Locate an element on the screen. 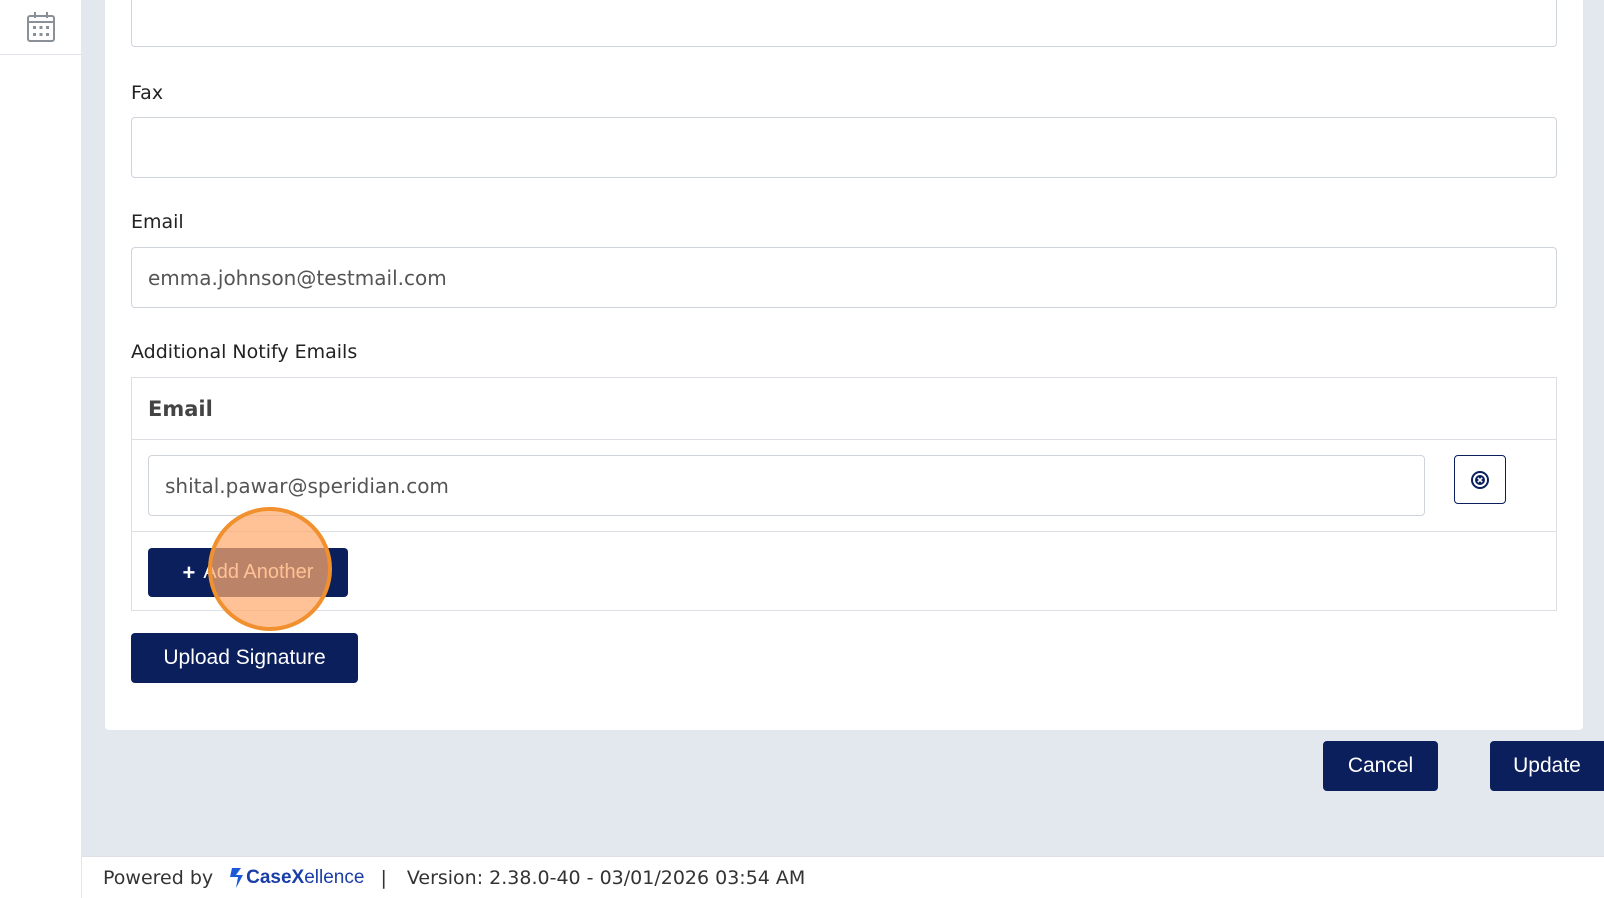  brand-name-case: CaseX is located at coordinates (275, 877).